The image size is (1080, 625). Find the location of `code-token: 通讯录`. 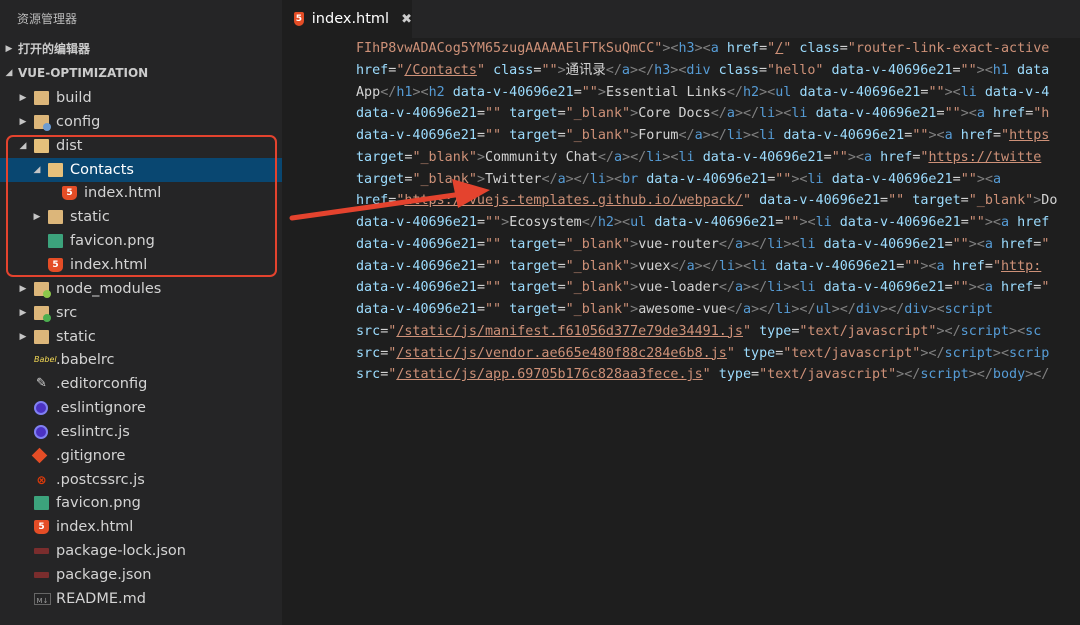

code-token: 通讯录 is located at coordinates (585, 70).